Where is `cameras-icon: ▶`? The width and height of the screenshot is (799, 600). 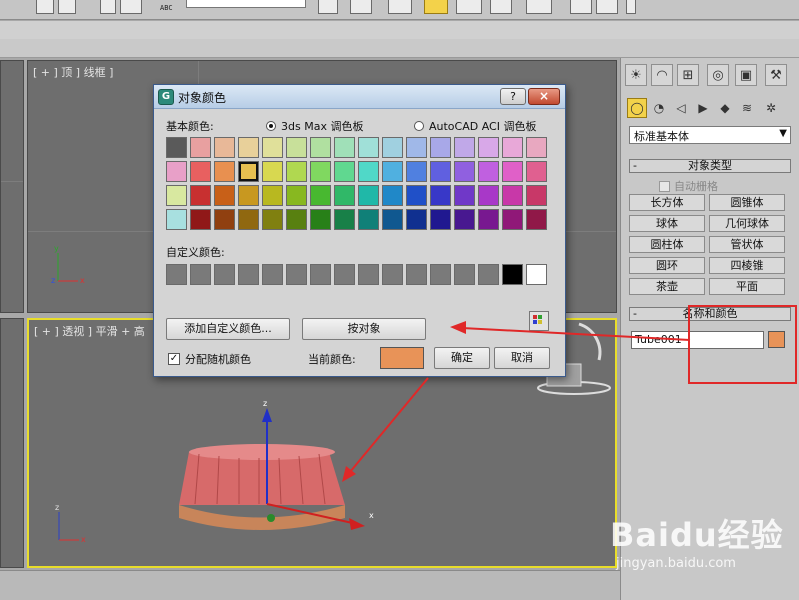 cameras-icon: ▶ is located at coordinates (703, 108).